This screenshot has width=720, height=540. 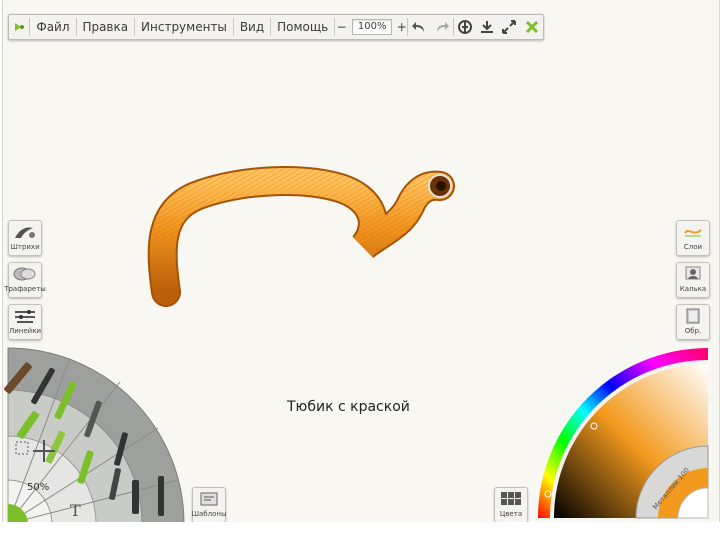 I want to click on fullscreen-icon, so click(x=509, y=27).